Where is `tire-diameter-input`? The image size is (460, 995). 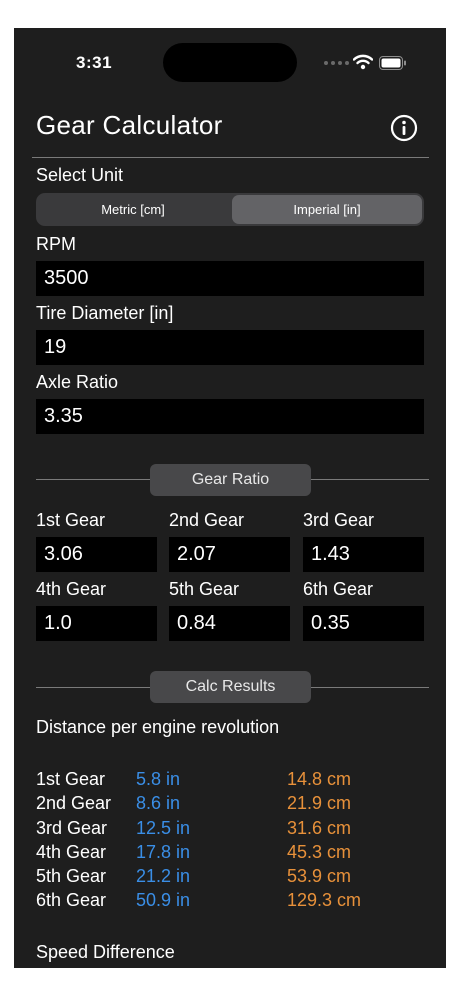 tire-diameter-input is located at coordinates (230, 347).